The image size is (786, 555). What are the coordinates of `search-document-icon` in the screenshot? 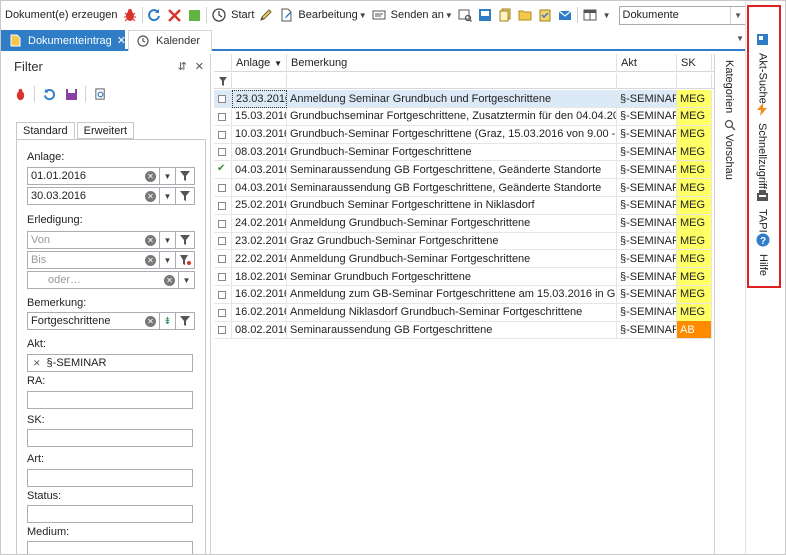 It's located at (100, 94).